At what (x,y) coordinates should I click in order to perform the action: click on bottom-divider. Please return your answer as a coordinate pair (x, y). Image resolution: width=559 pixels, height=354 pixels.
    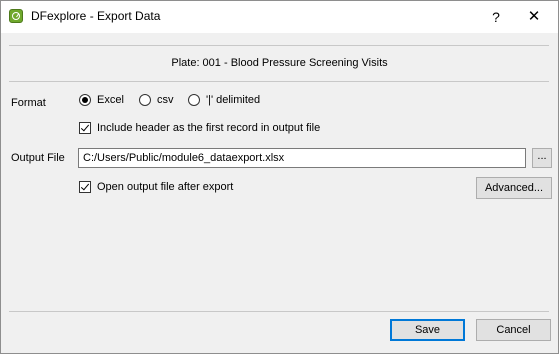
    Looking at the image, I should click on (279, 311).